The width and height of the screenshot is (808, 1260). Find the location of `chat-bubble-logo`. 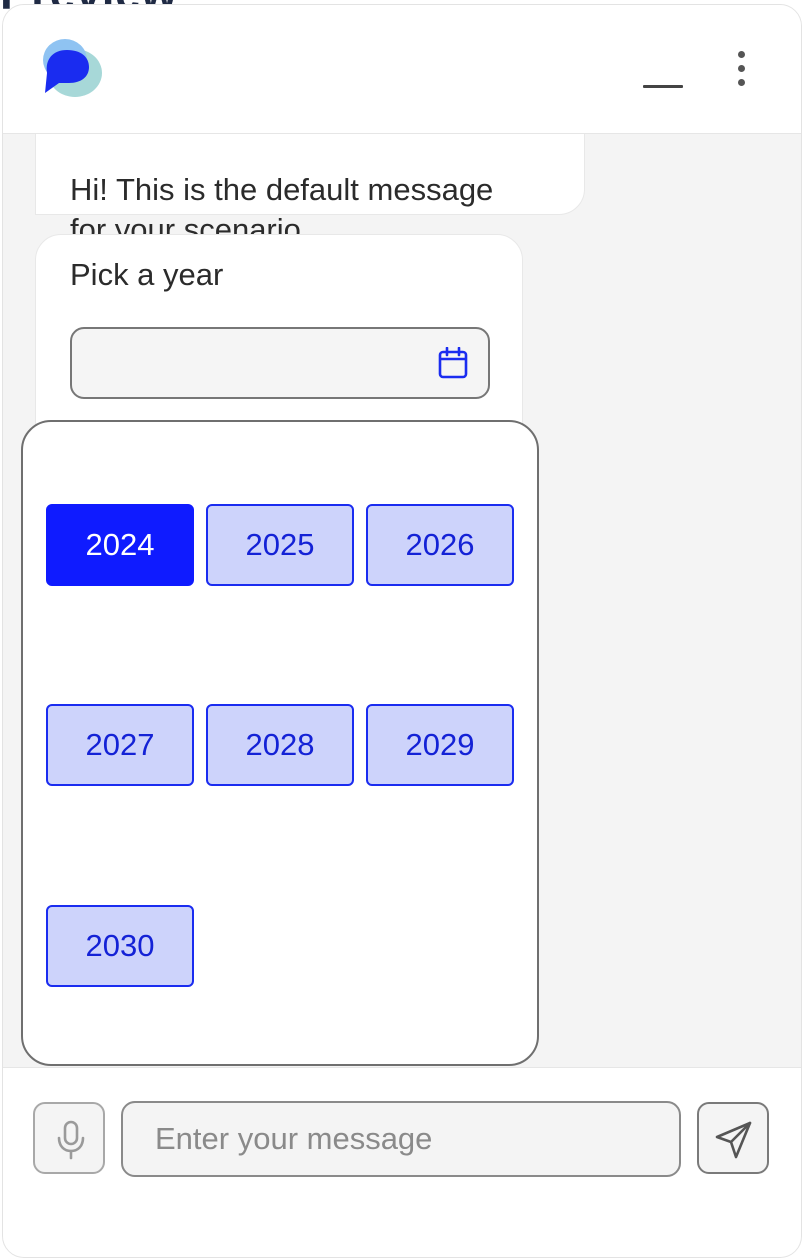

chat-bubble-logo is located at coordinates (72, 68).